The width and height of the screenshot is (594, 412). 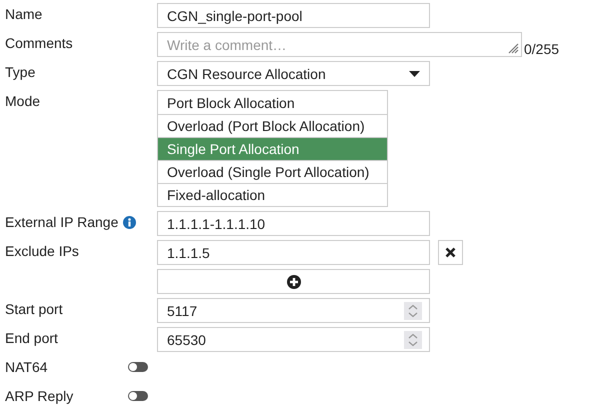 I want to click on resize-grip-icon, so click(x=513, y=48).